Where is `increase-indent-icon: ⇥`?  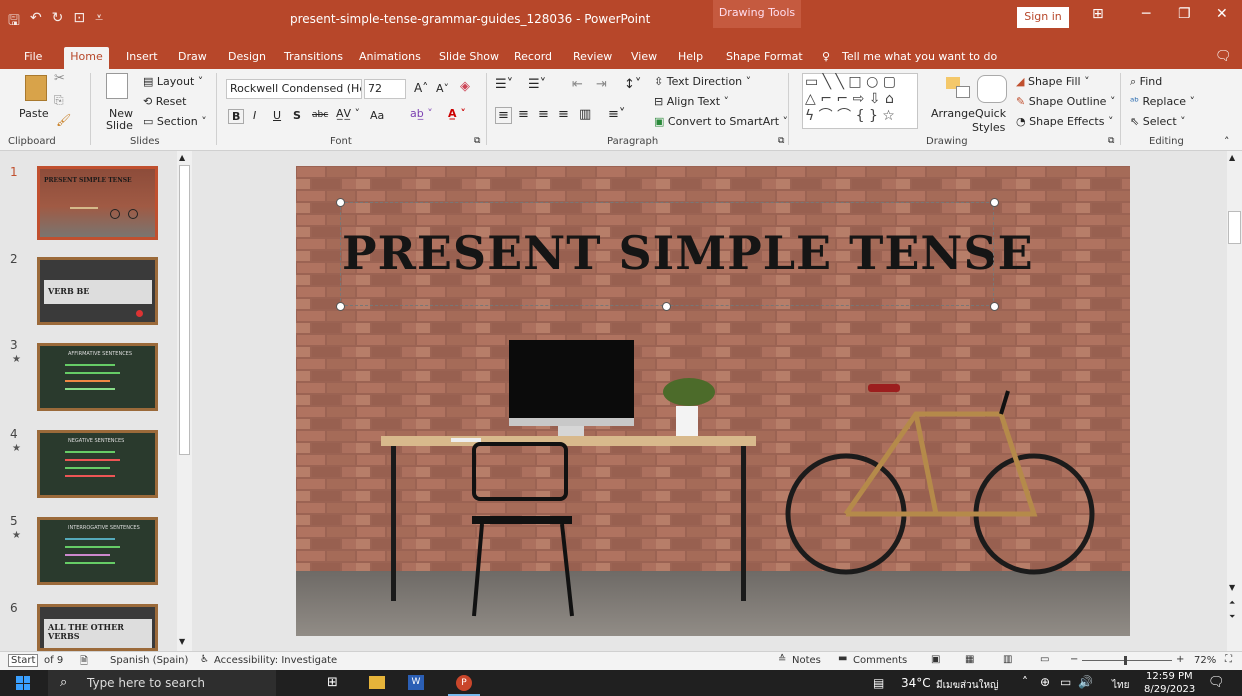
increase-indent-icon: ⇥ is located at coordinates (601, 84).